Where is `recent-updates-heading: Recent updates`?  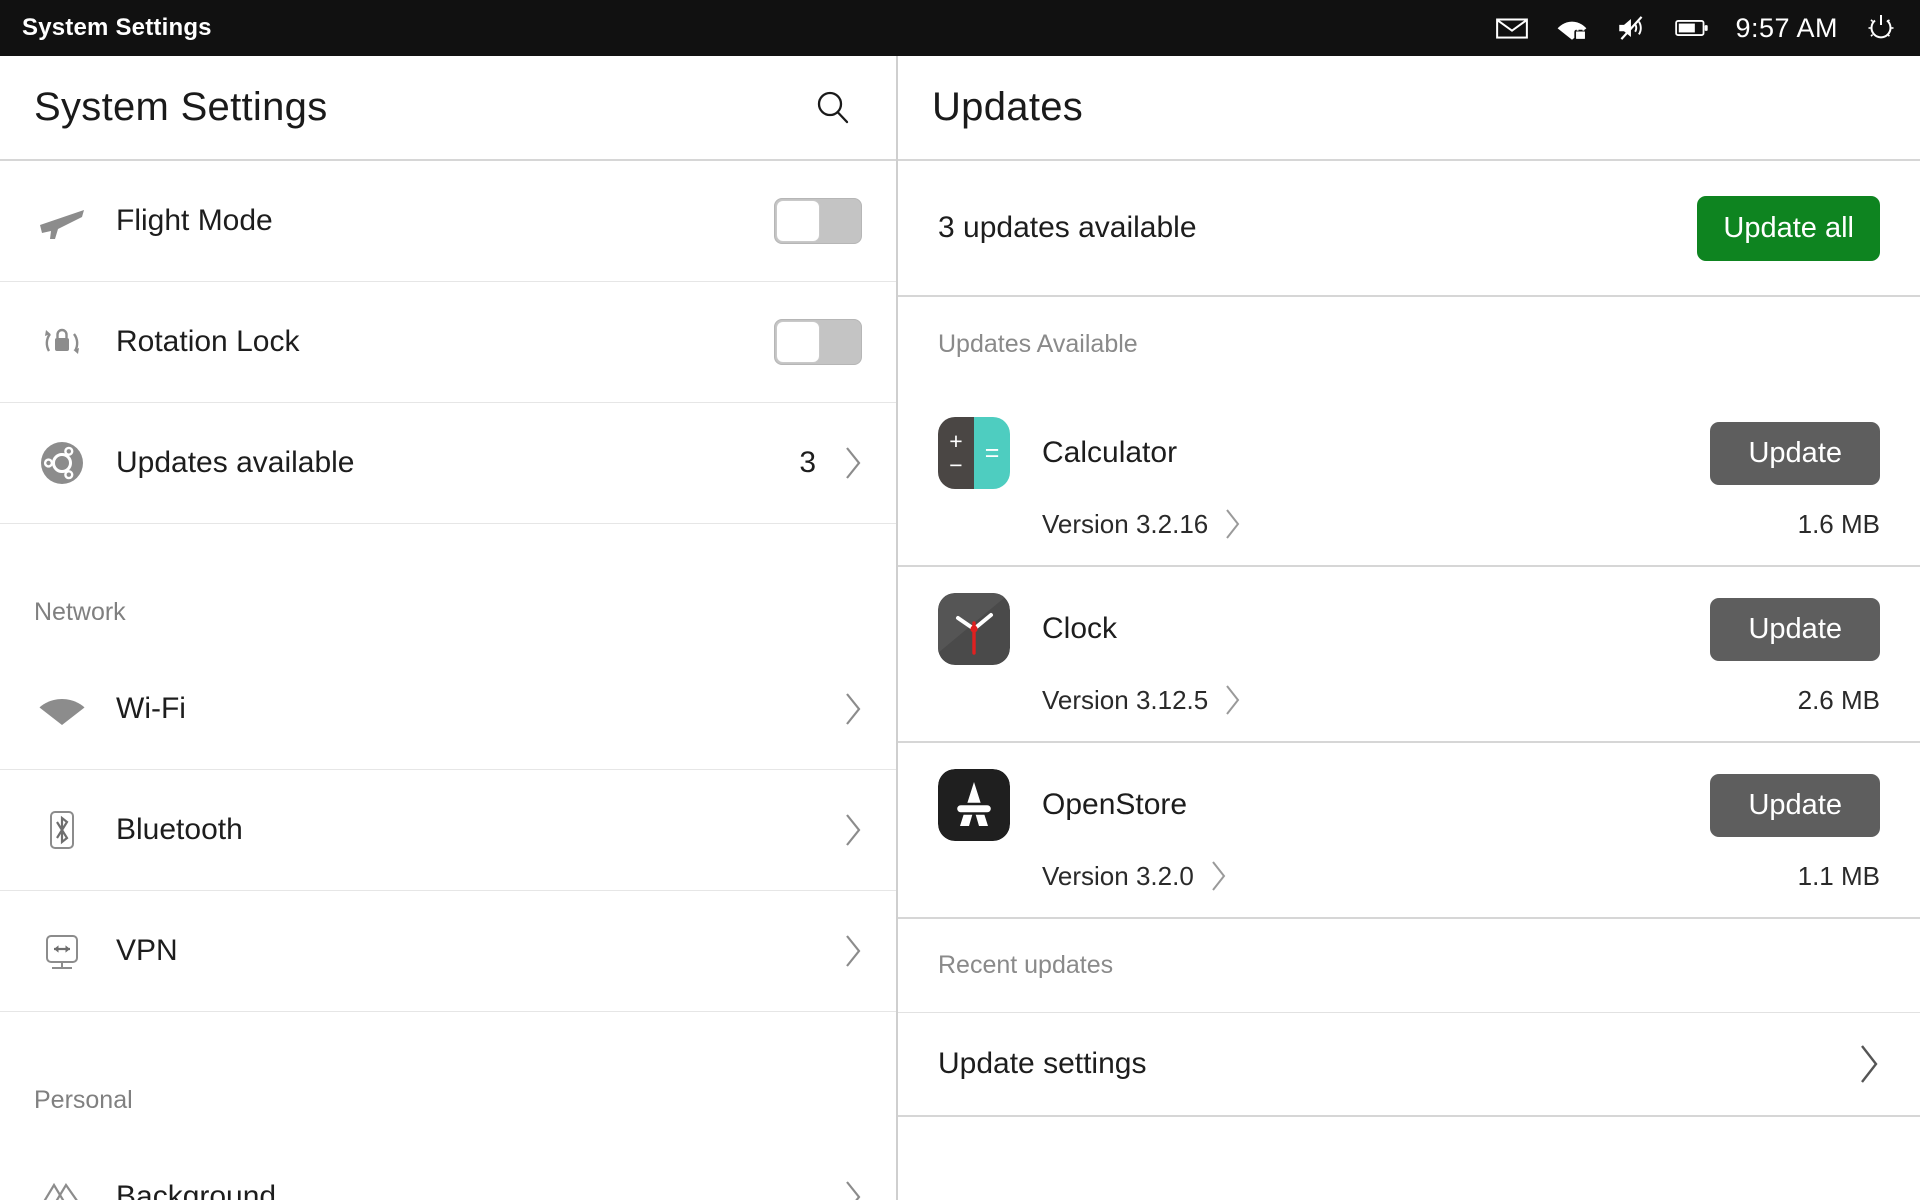
recent-updates-heading: Recent updates is located at coordinates (1409, 966).